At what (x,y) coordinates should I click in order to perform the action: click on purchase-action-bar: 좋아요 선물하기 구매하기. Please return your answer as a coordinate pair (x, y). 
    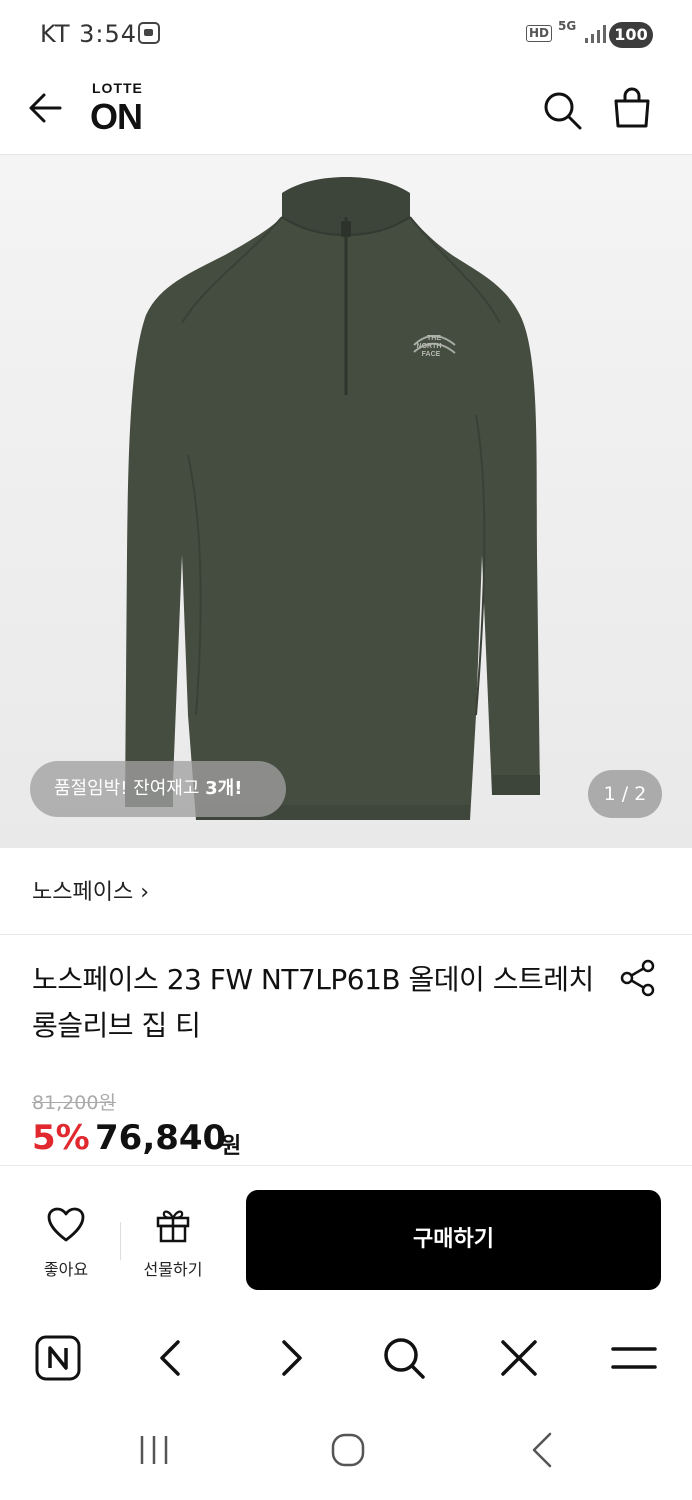
    Looking at the image, I should click on (346, 1240).